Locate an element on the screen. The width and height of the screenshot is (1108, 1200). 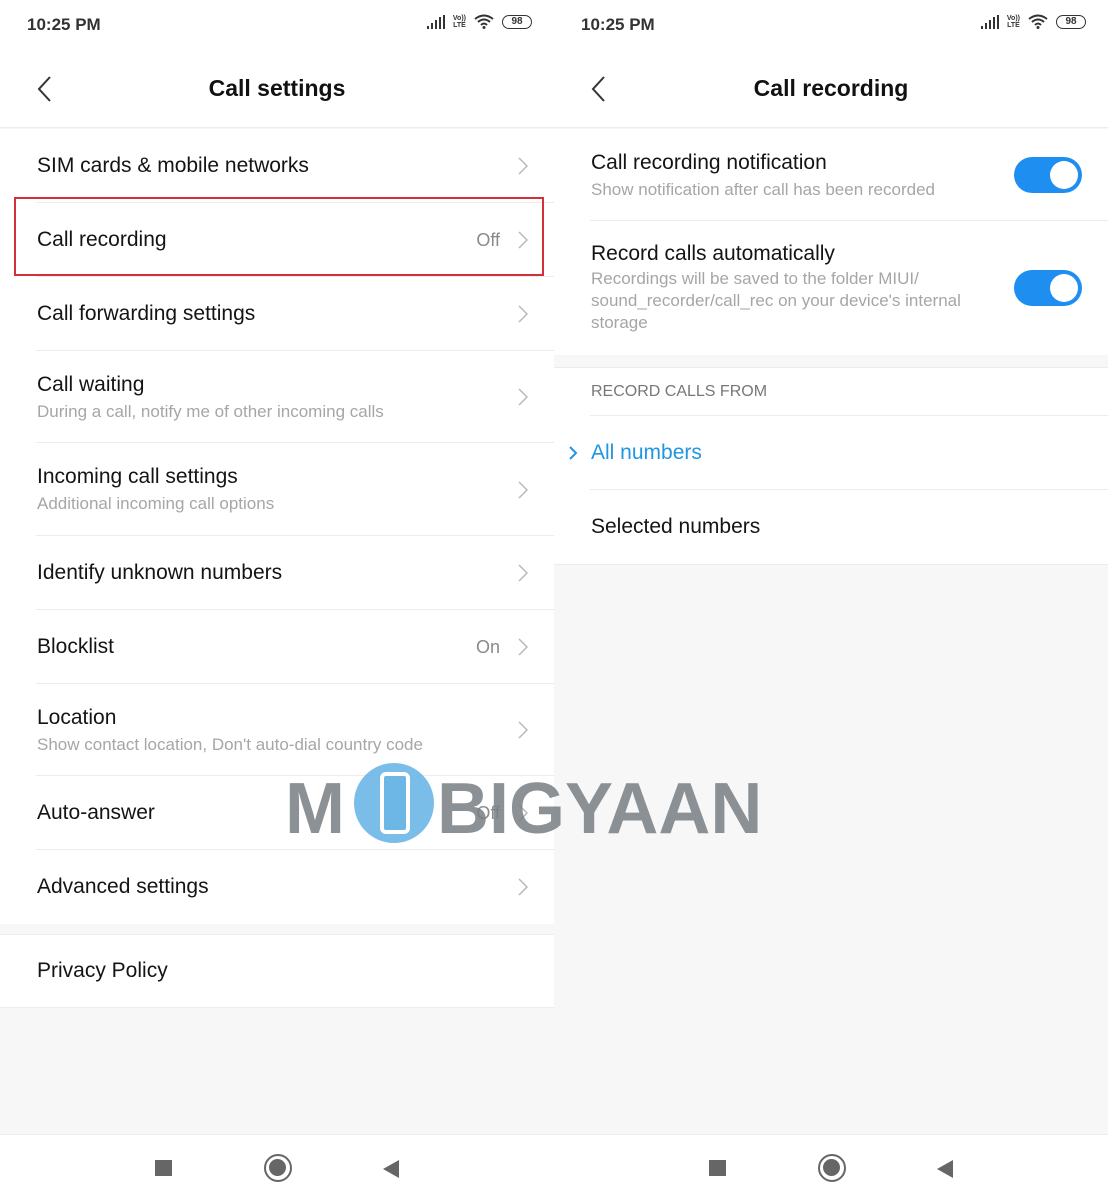
section-header: RECORD CALLS FROM is located at coordinates (831, 392).